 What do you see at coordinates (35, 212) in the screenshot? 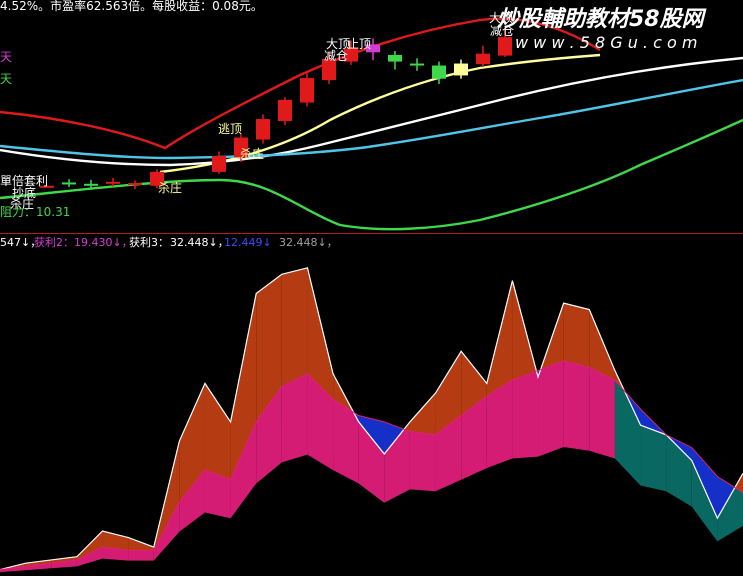
I see `resistance-label: 阻力：10.31` at bounding box center [35, 212].